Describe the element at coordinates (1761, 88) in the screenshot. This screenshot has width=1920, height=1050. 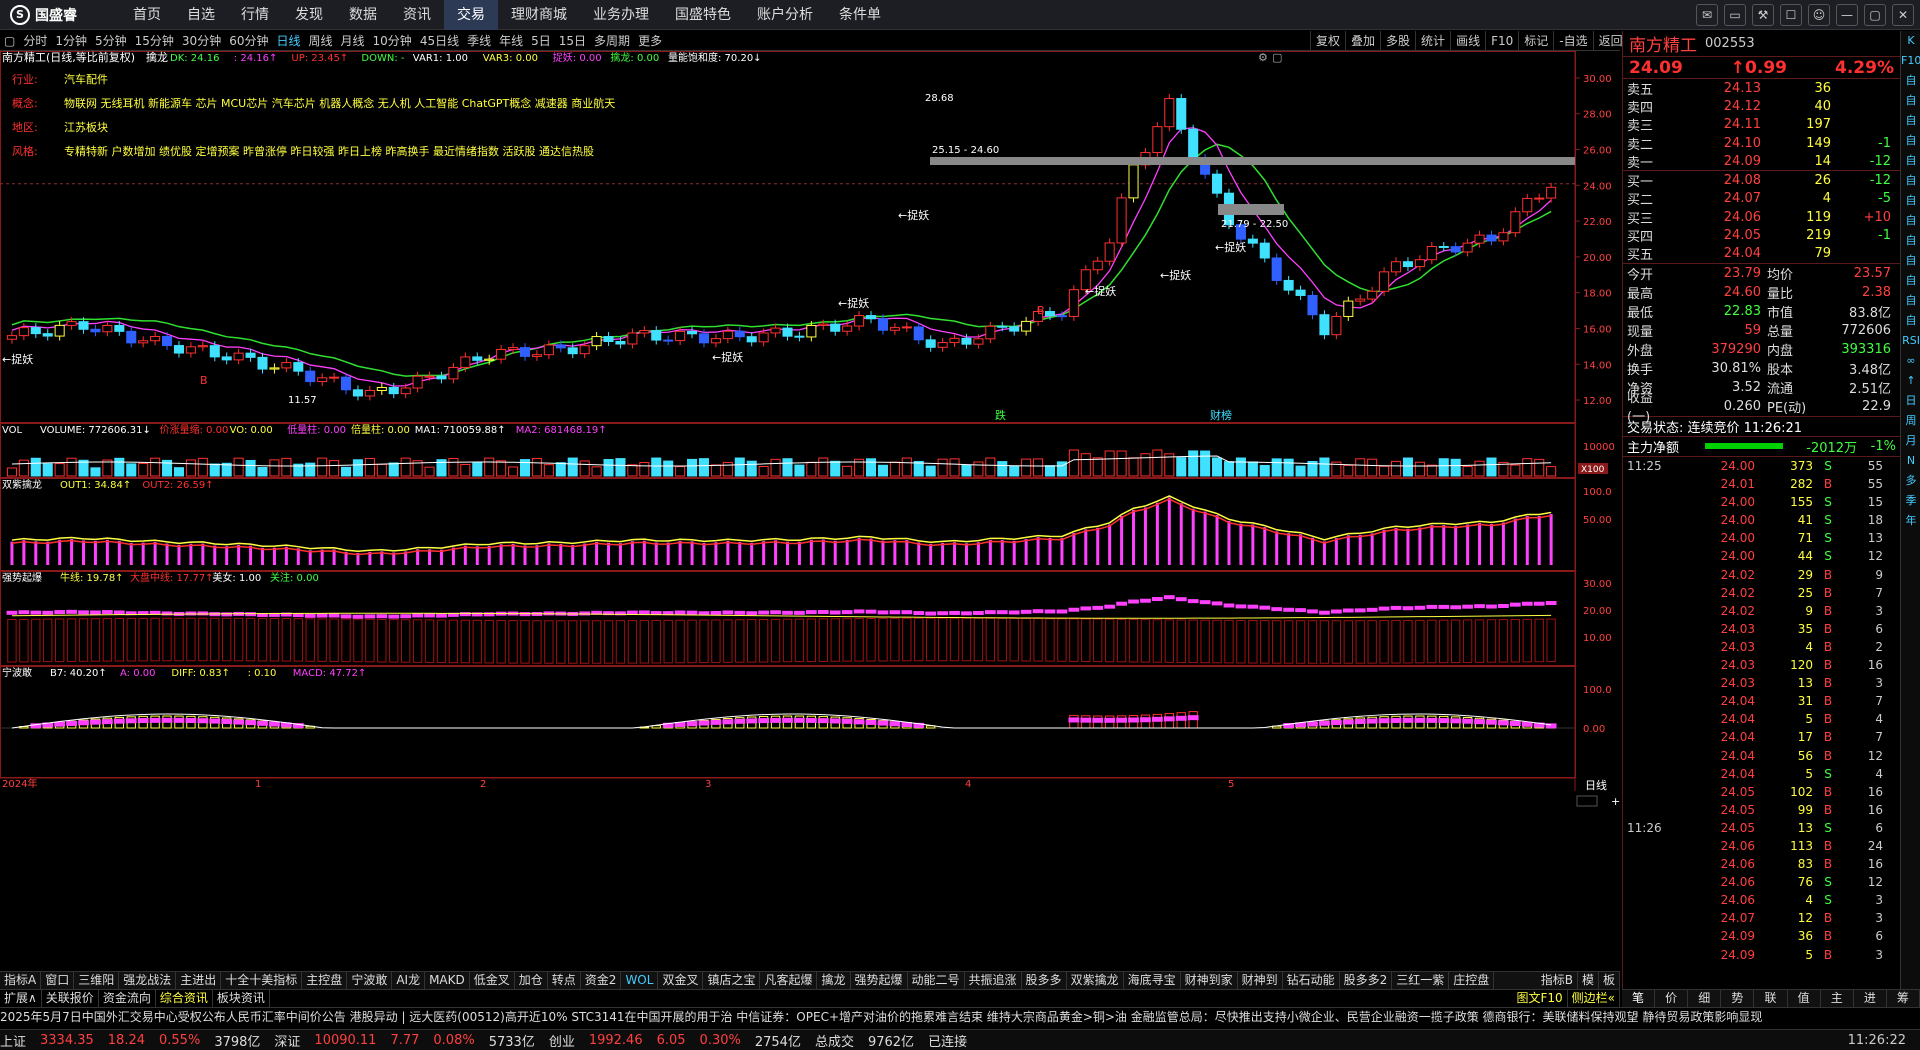
I see `order-row: 卖五 24.13 36` at that location.